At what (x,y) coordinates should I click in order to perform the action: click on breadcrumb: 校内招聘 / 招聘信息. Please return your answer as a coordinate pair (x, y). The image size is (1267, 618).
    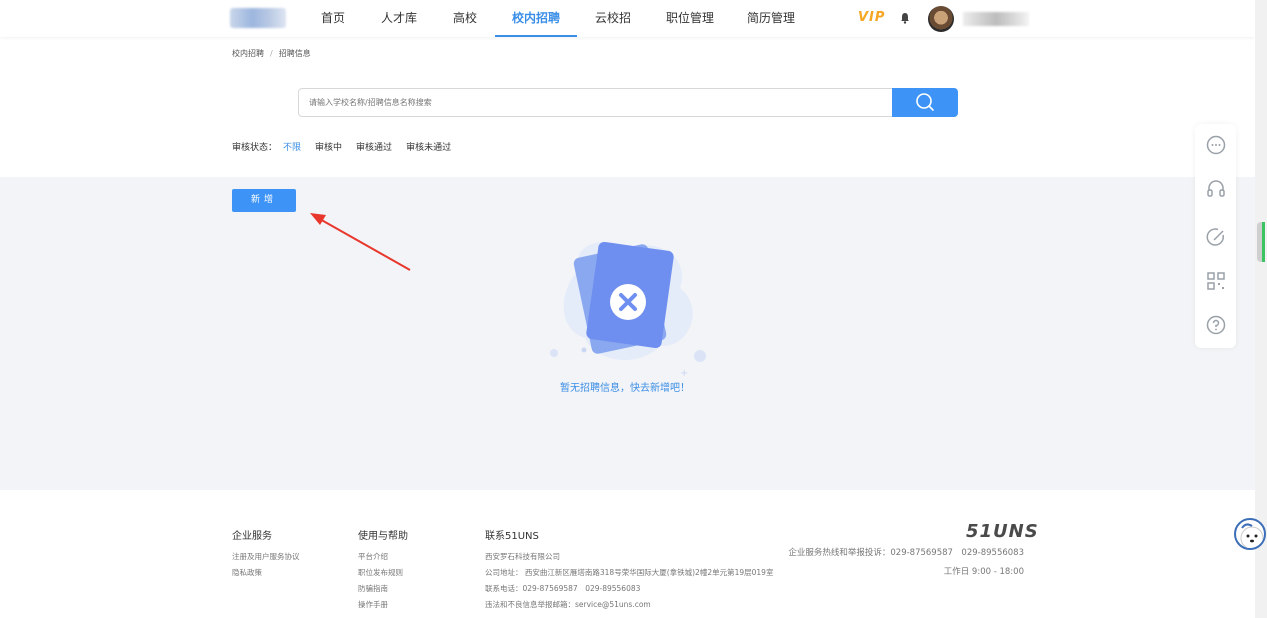
    Looking at the image, I should click on (271, 53).